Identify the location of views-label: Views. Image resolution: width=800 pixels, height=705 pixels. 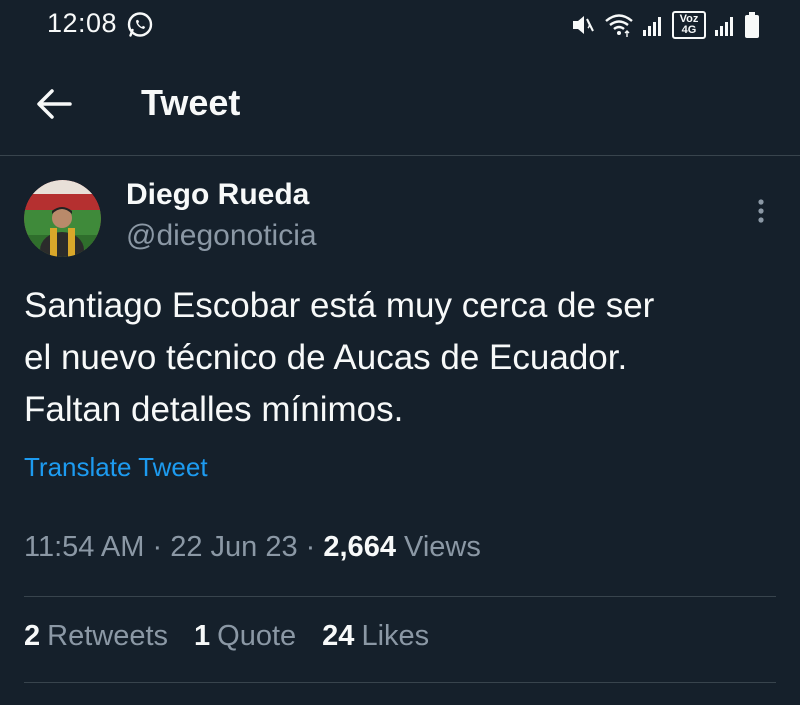
(442, 547).